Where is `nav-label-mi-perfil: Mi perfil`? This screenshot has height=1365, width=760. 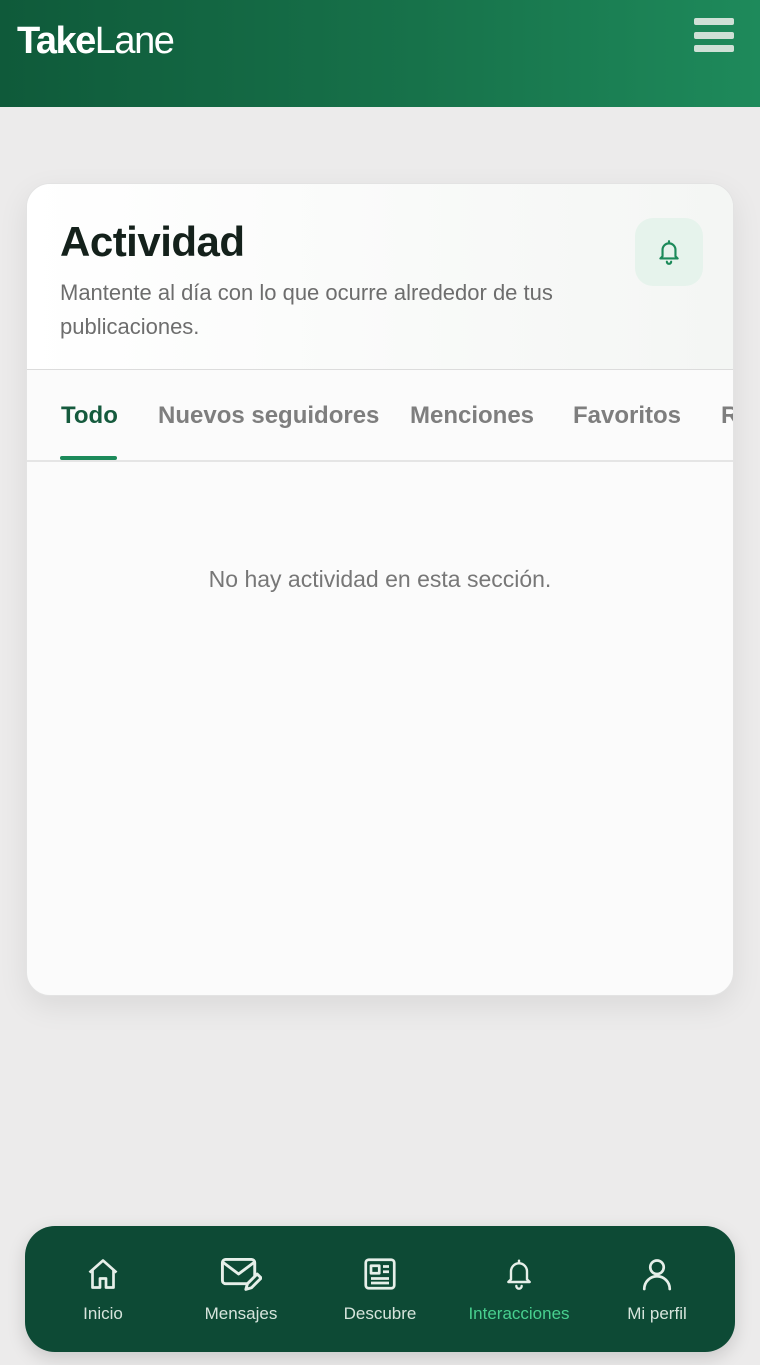
nav-label-mi-perfil: Mi perfil is located at coordinates (657, 1313).